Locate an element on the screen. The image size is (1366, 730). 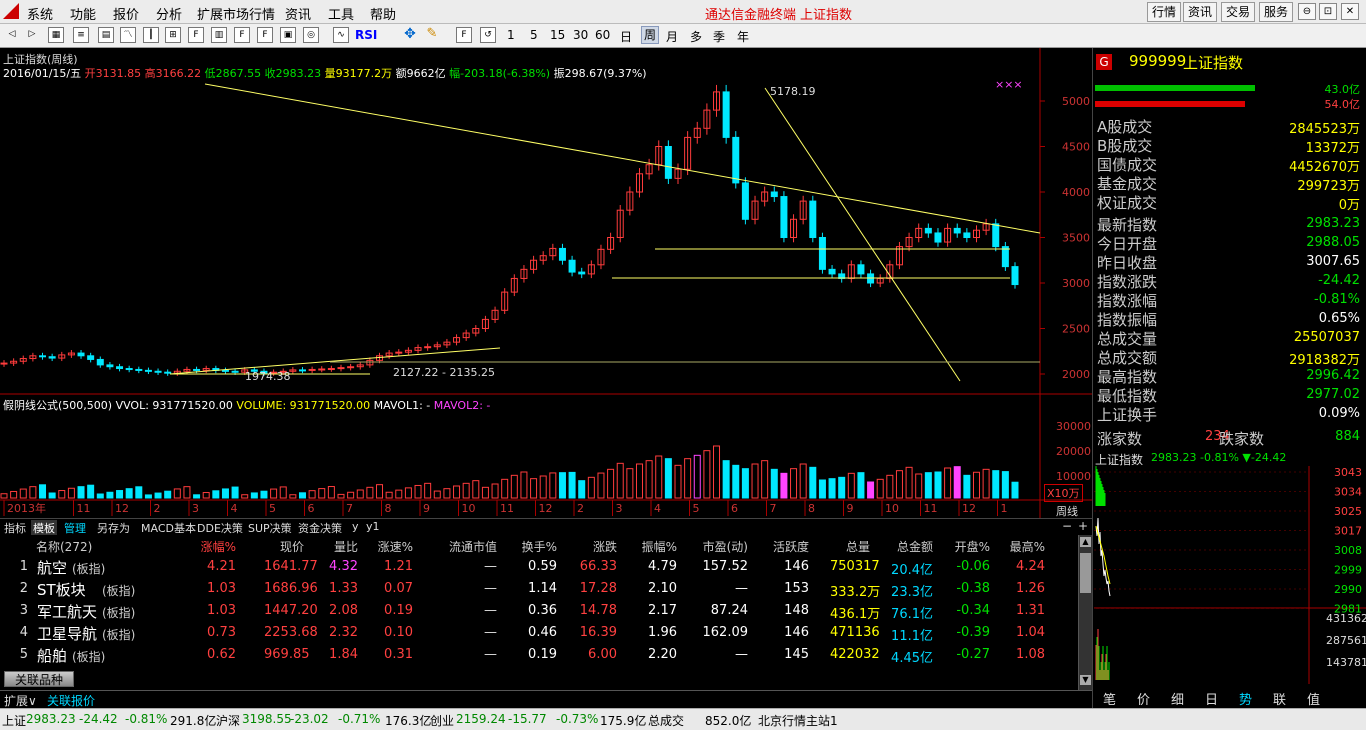
forward-arrow-icon: ▷ is located at coordinates (32, 35).